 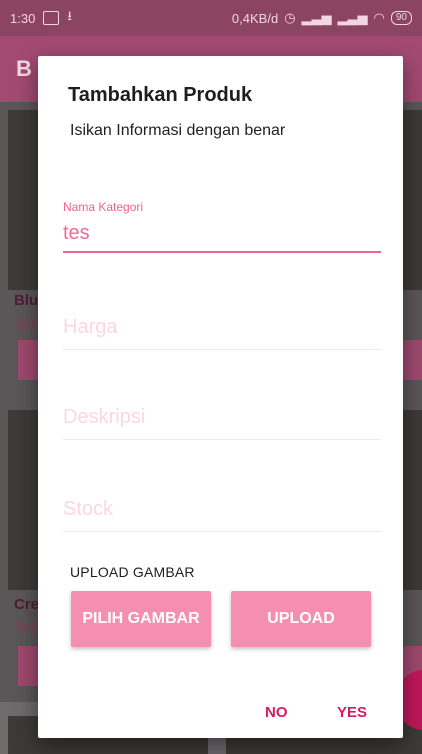 What do you see at coordinates (24, 68) in the screenshot?
I see `app-title: B` at bounding box center [24, 68].